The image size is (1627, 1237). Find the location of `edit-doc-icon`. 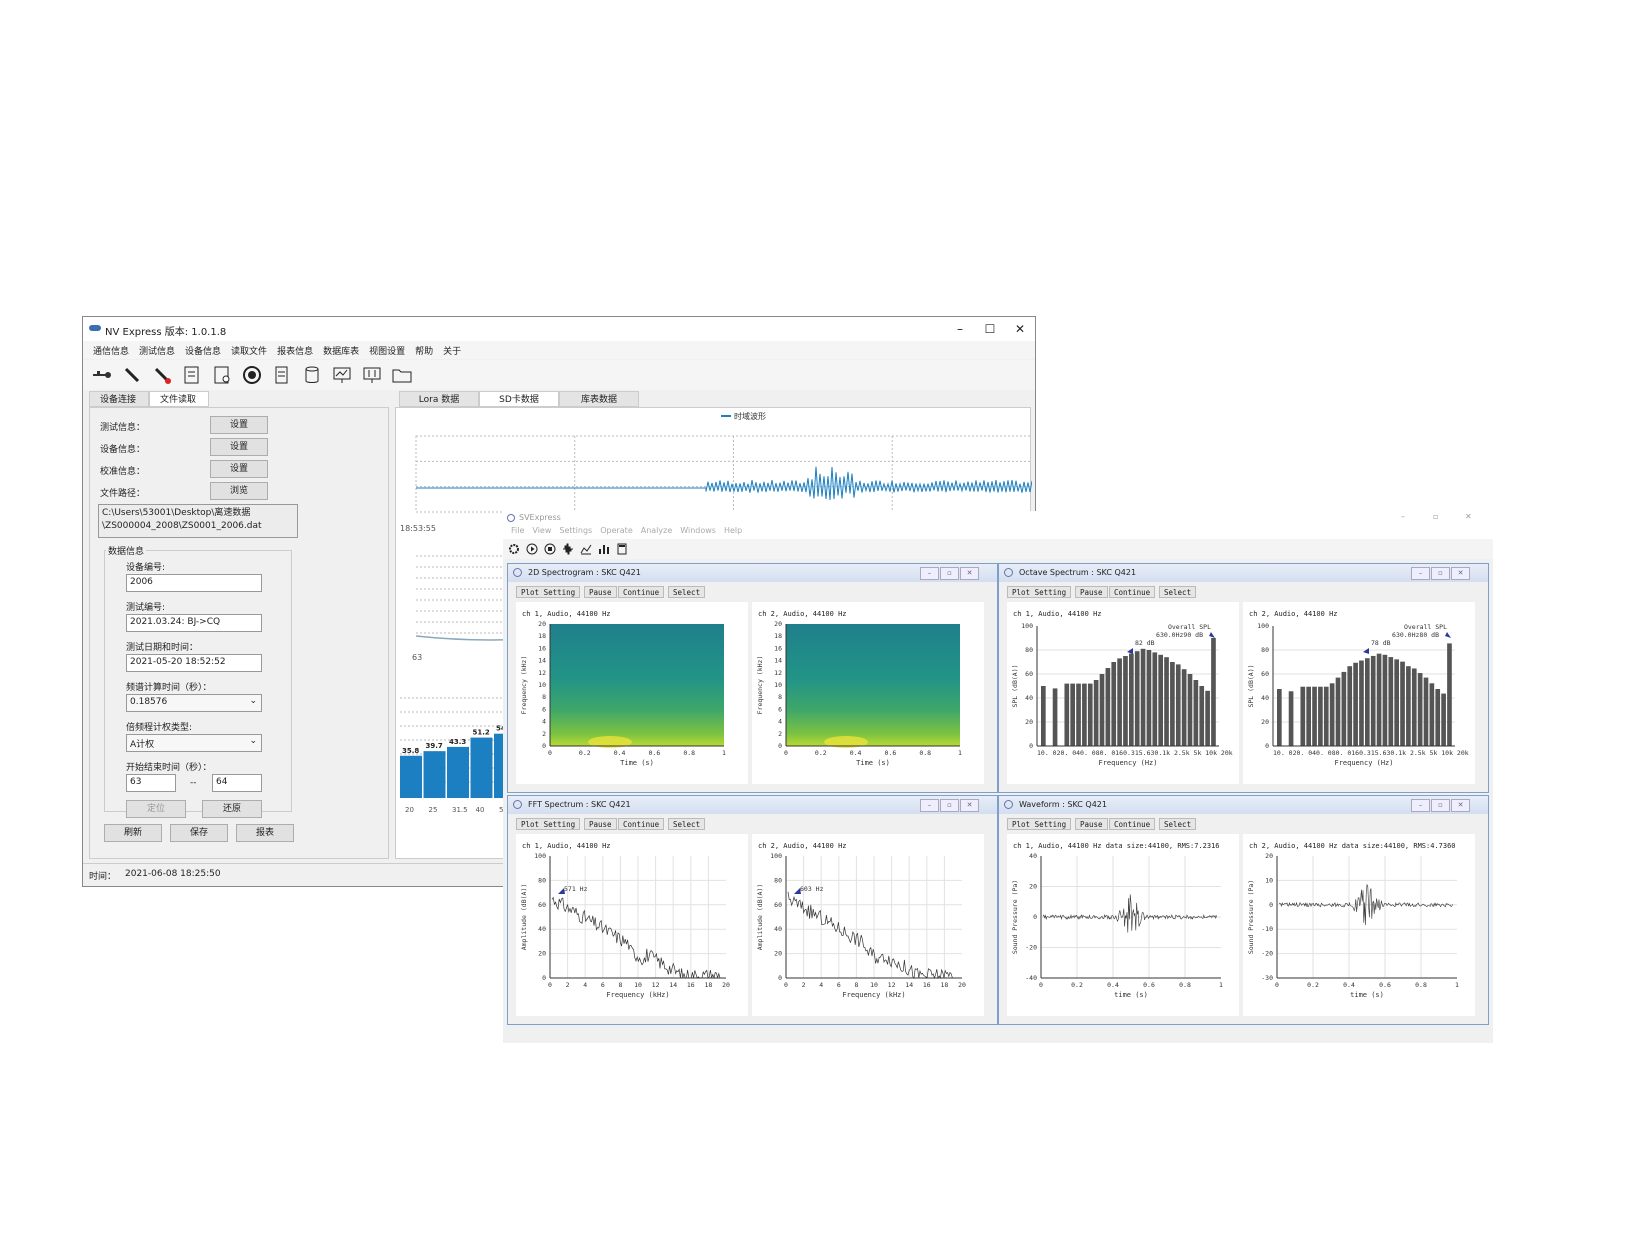

edit-doc-icon is located at coordinates (192, 375).